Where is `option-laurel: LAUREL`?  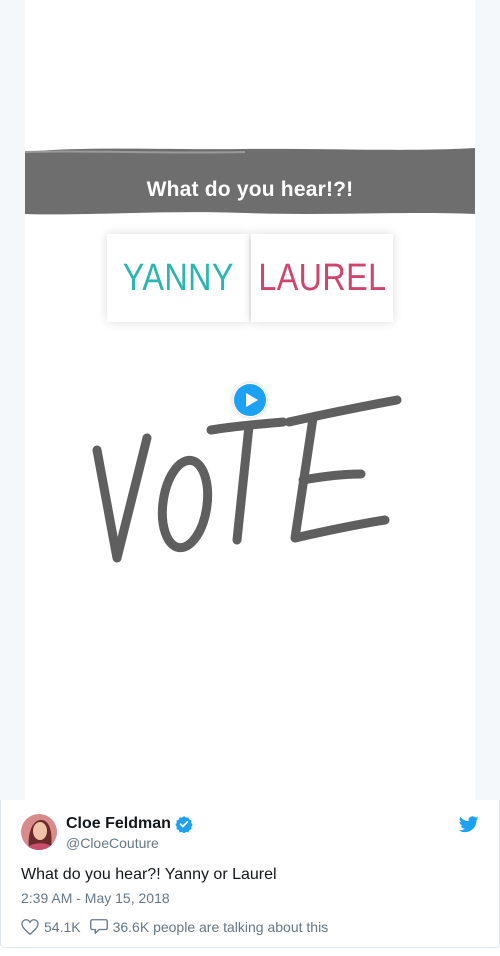 option-laurel: LAUREL is located at coordinates (322, 278).